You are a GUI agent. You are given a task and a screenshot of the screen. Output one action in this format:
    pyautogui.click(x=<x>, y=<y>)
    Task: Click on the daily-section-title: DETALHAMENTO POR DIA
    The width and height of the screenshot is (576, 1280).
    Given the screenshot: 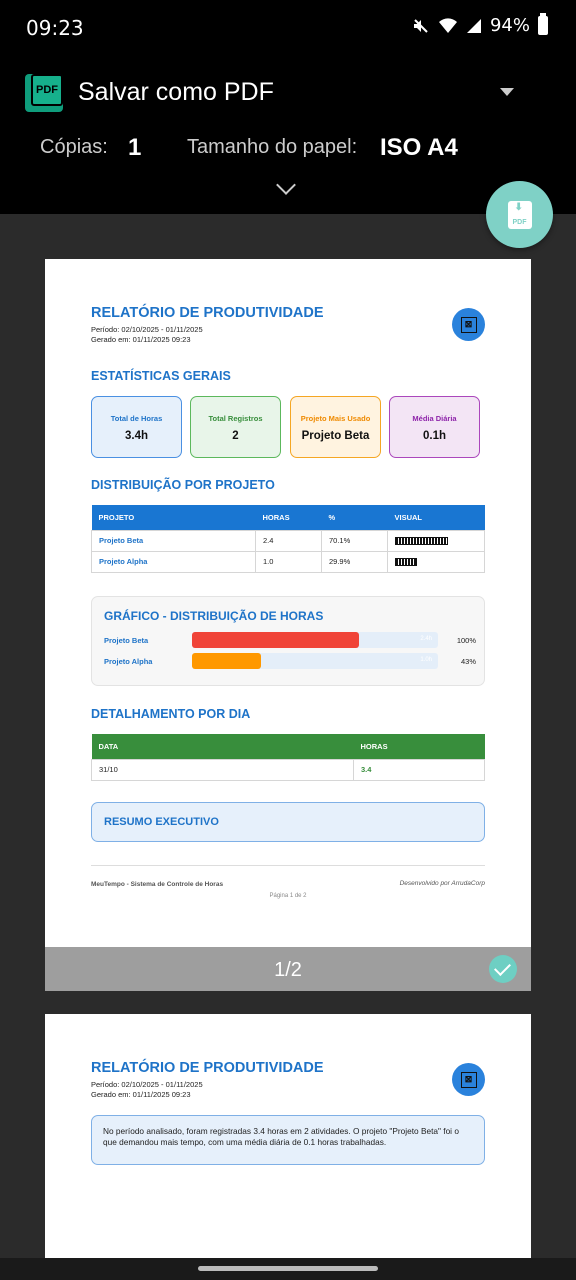 What is the action you would take?
    pyautogui.click(x=171, y=714)
    